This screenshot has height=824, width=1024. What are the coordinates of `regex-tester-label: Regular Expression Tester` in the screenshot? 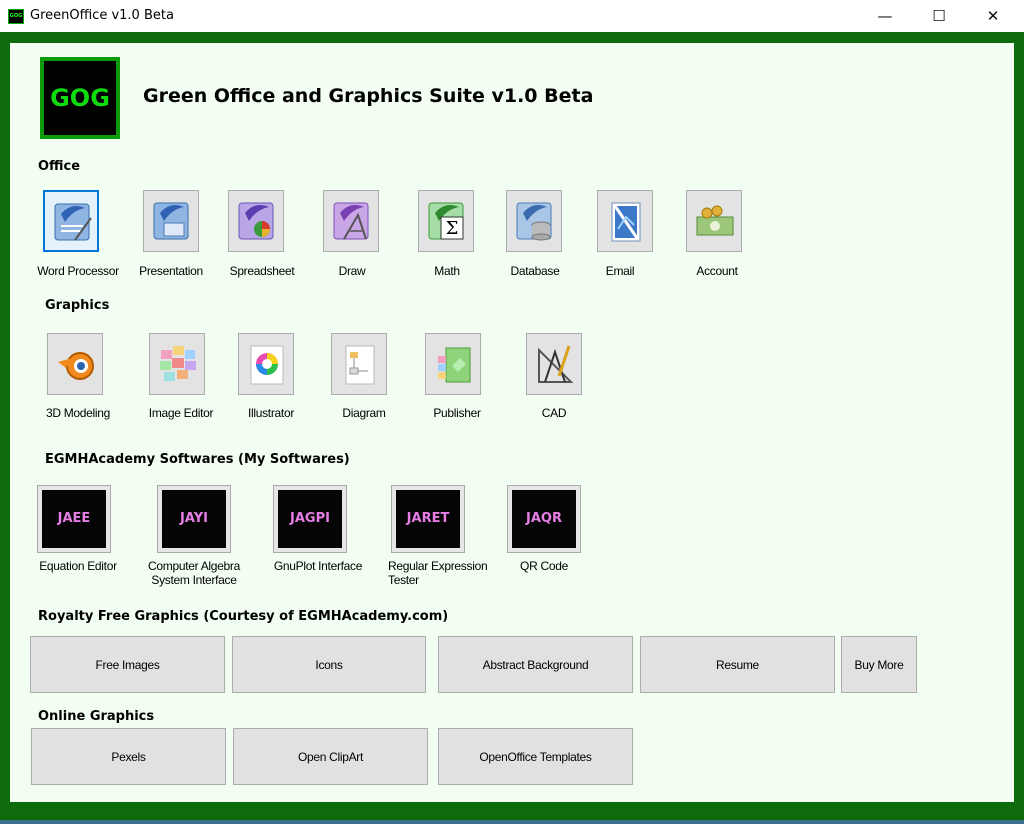 It's located at (438, 573).